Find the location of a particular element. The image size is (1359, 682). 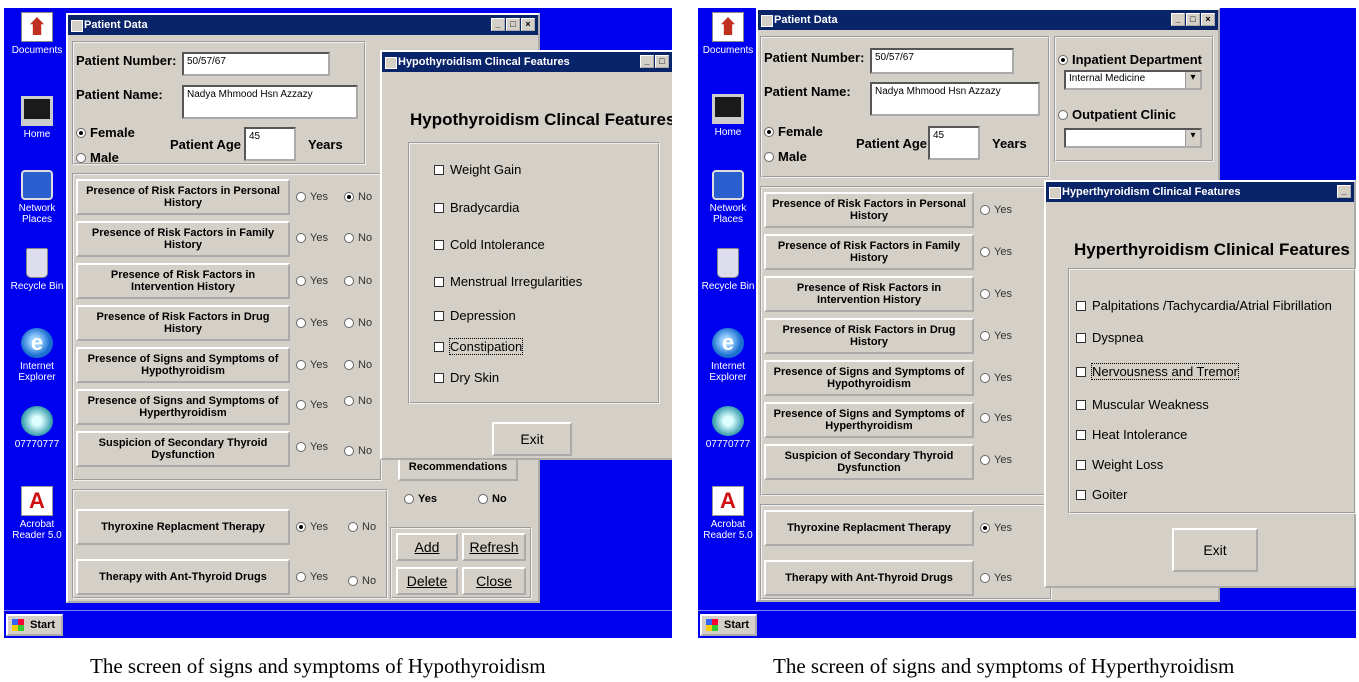

delete-button: Delete is located at coordinates (427, 581).